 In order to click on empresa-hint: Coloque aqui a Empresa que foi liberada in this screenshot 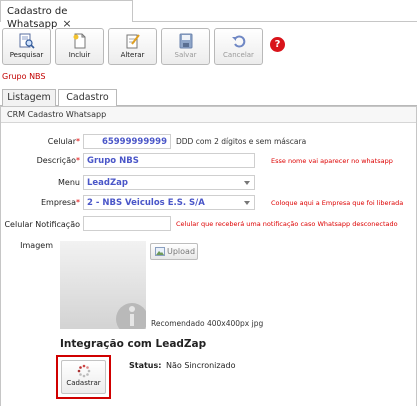, I will do `click(337, 203)`.